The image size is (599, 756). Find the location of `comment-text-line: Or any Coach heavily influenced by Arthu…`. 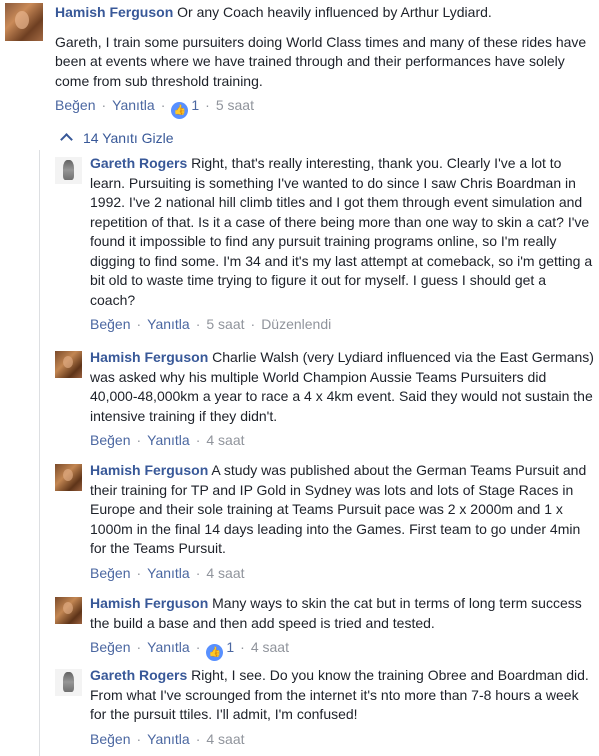

comment-text-line: Or any Coach heavily influenced by Arthu… is located at coordinates (334, 12).